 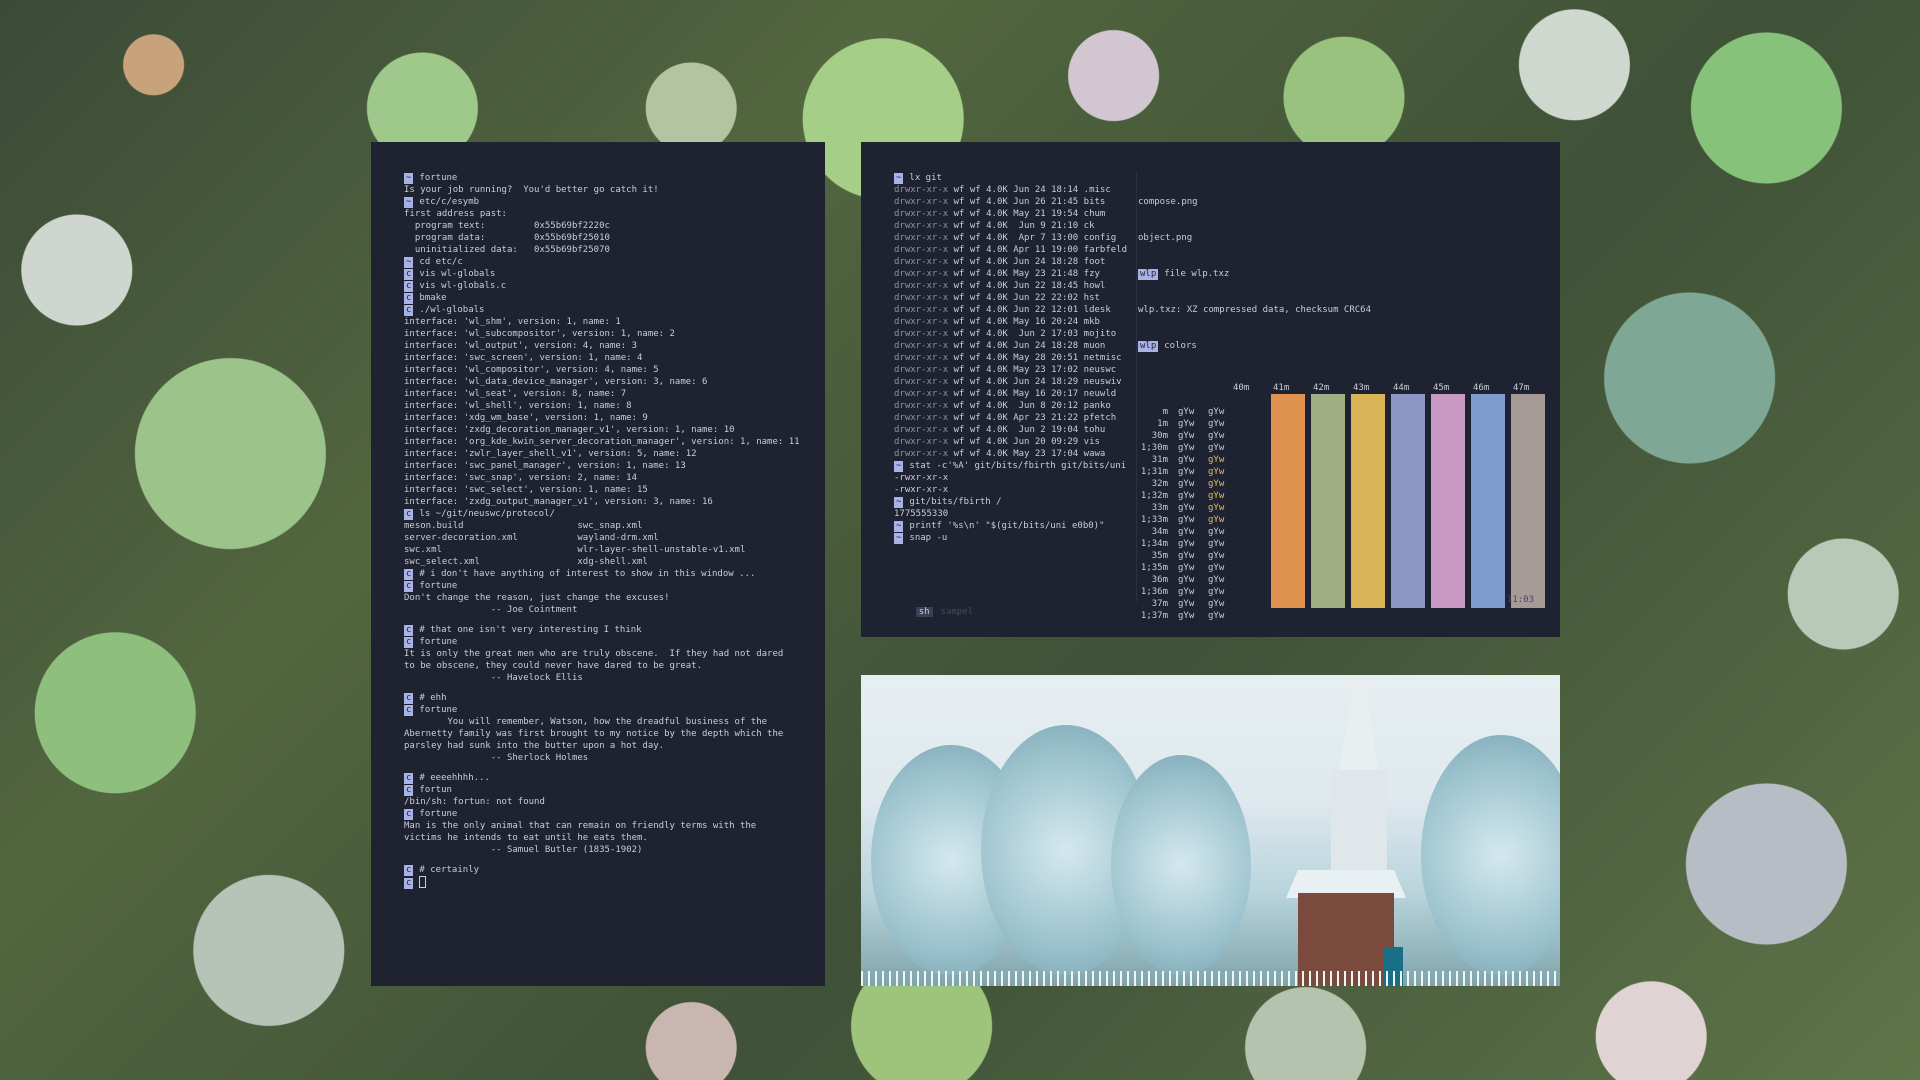 I want to click on command-text: lx git, so click(x=925, y=178).